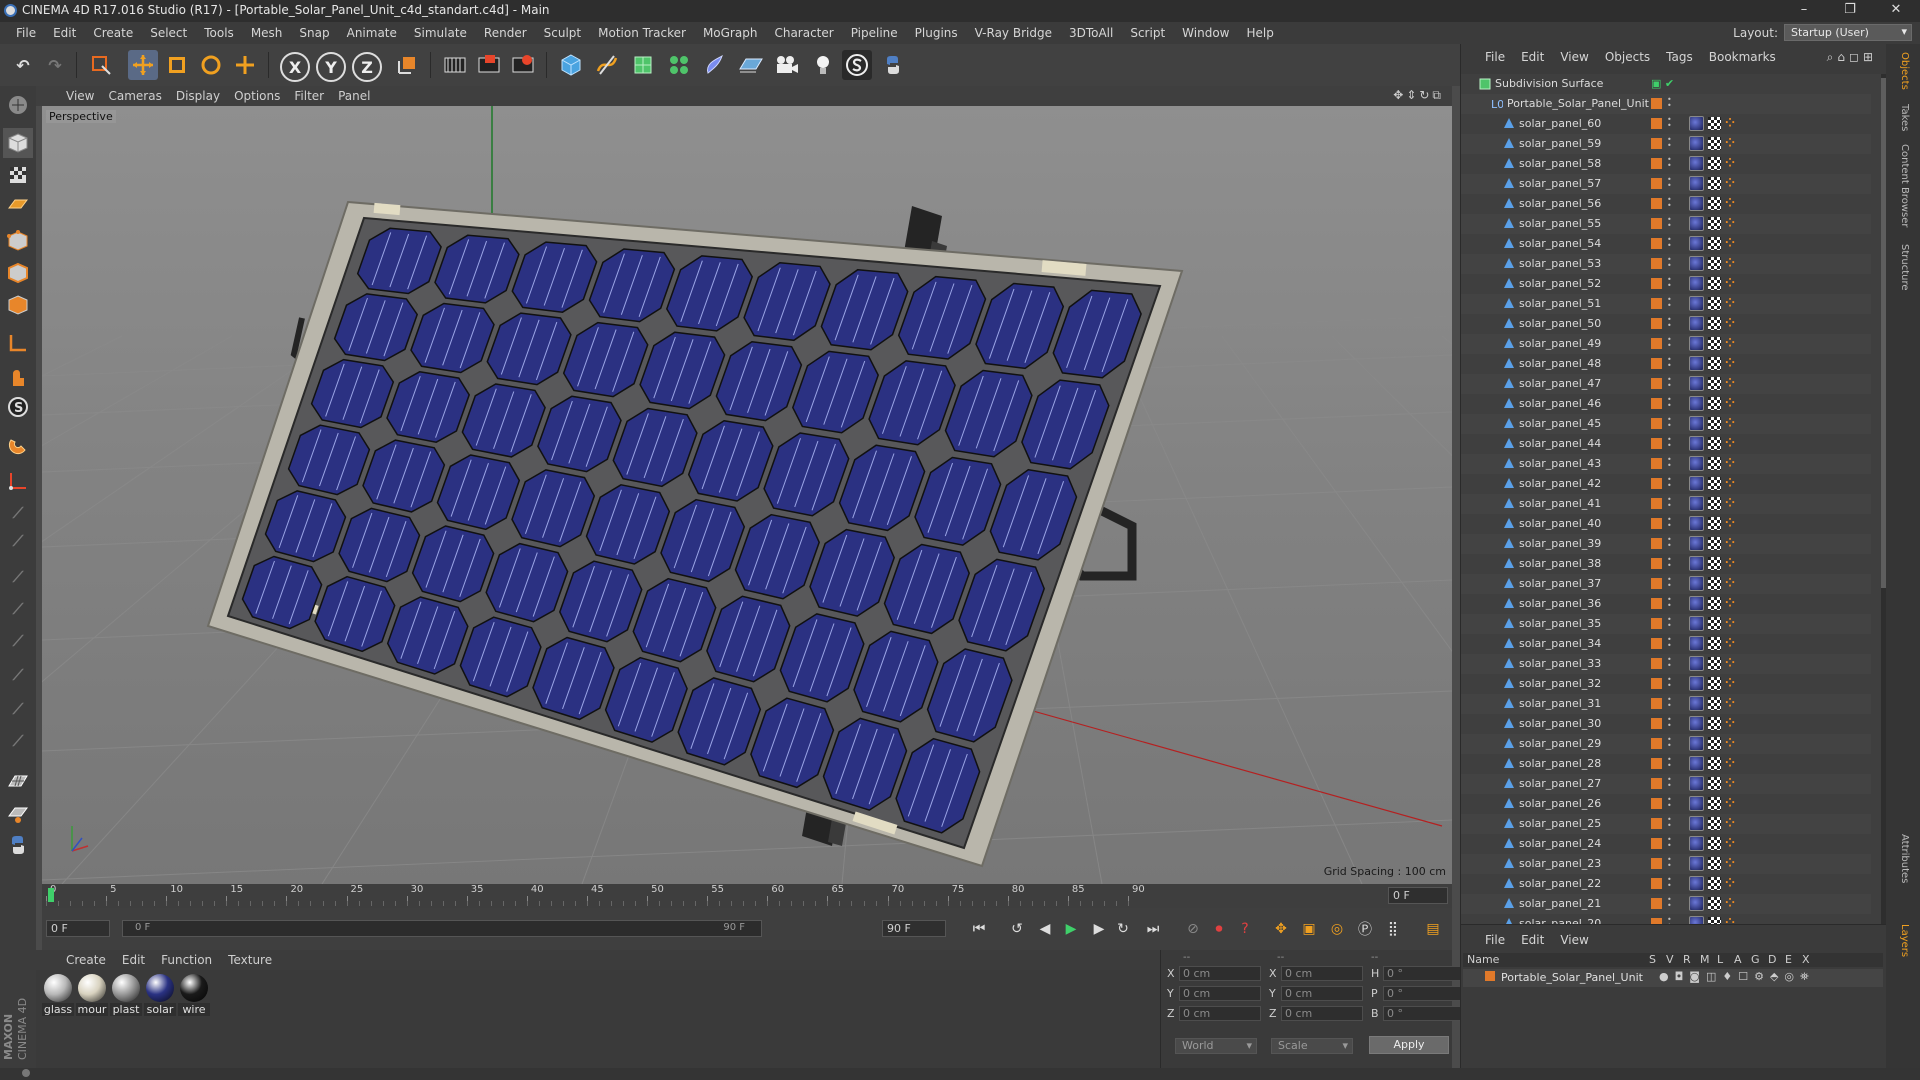  What do you see at coordinates (1483, 959) in the screenshot?
I see `layer-column-name: Name` at bounding box center [1483, 959].